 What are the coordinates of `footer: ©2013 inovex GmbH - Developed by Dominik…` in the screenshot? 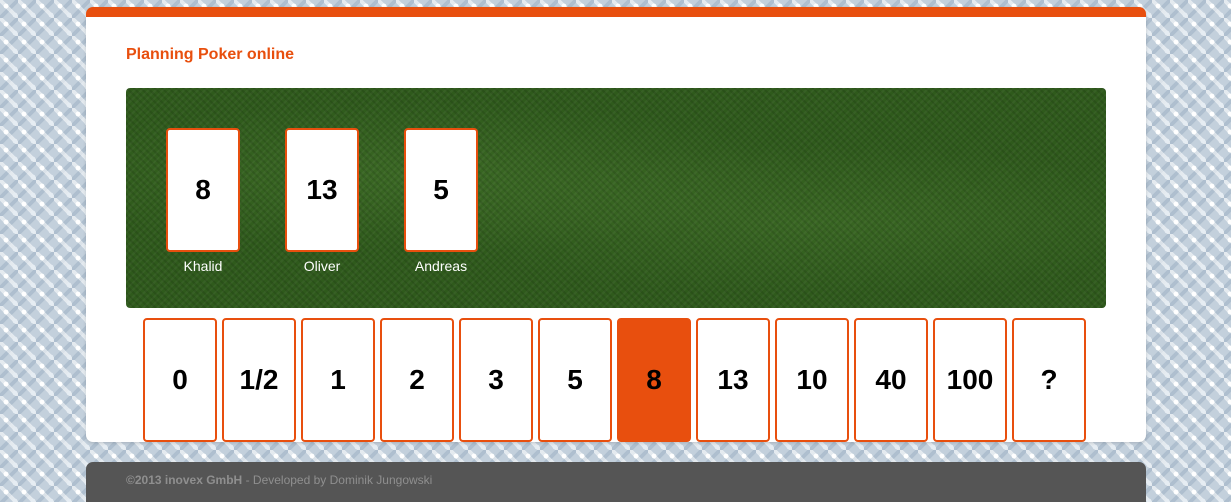 It's located at (616, 482).